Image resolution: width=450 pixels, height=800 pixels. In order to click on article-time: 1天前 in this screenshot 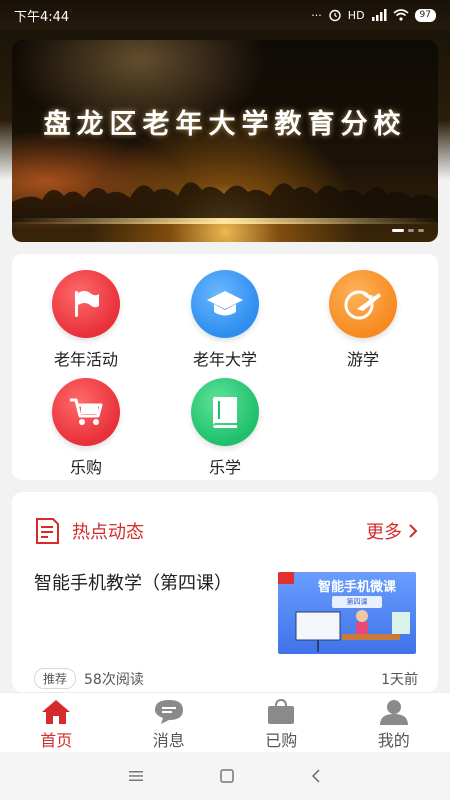, I will do `click(399, 679)`.